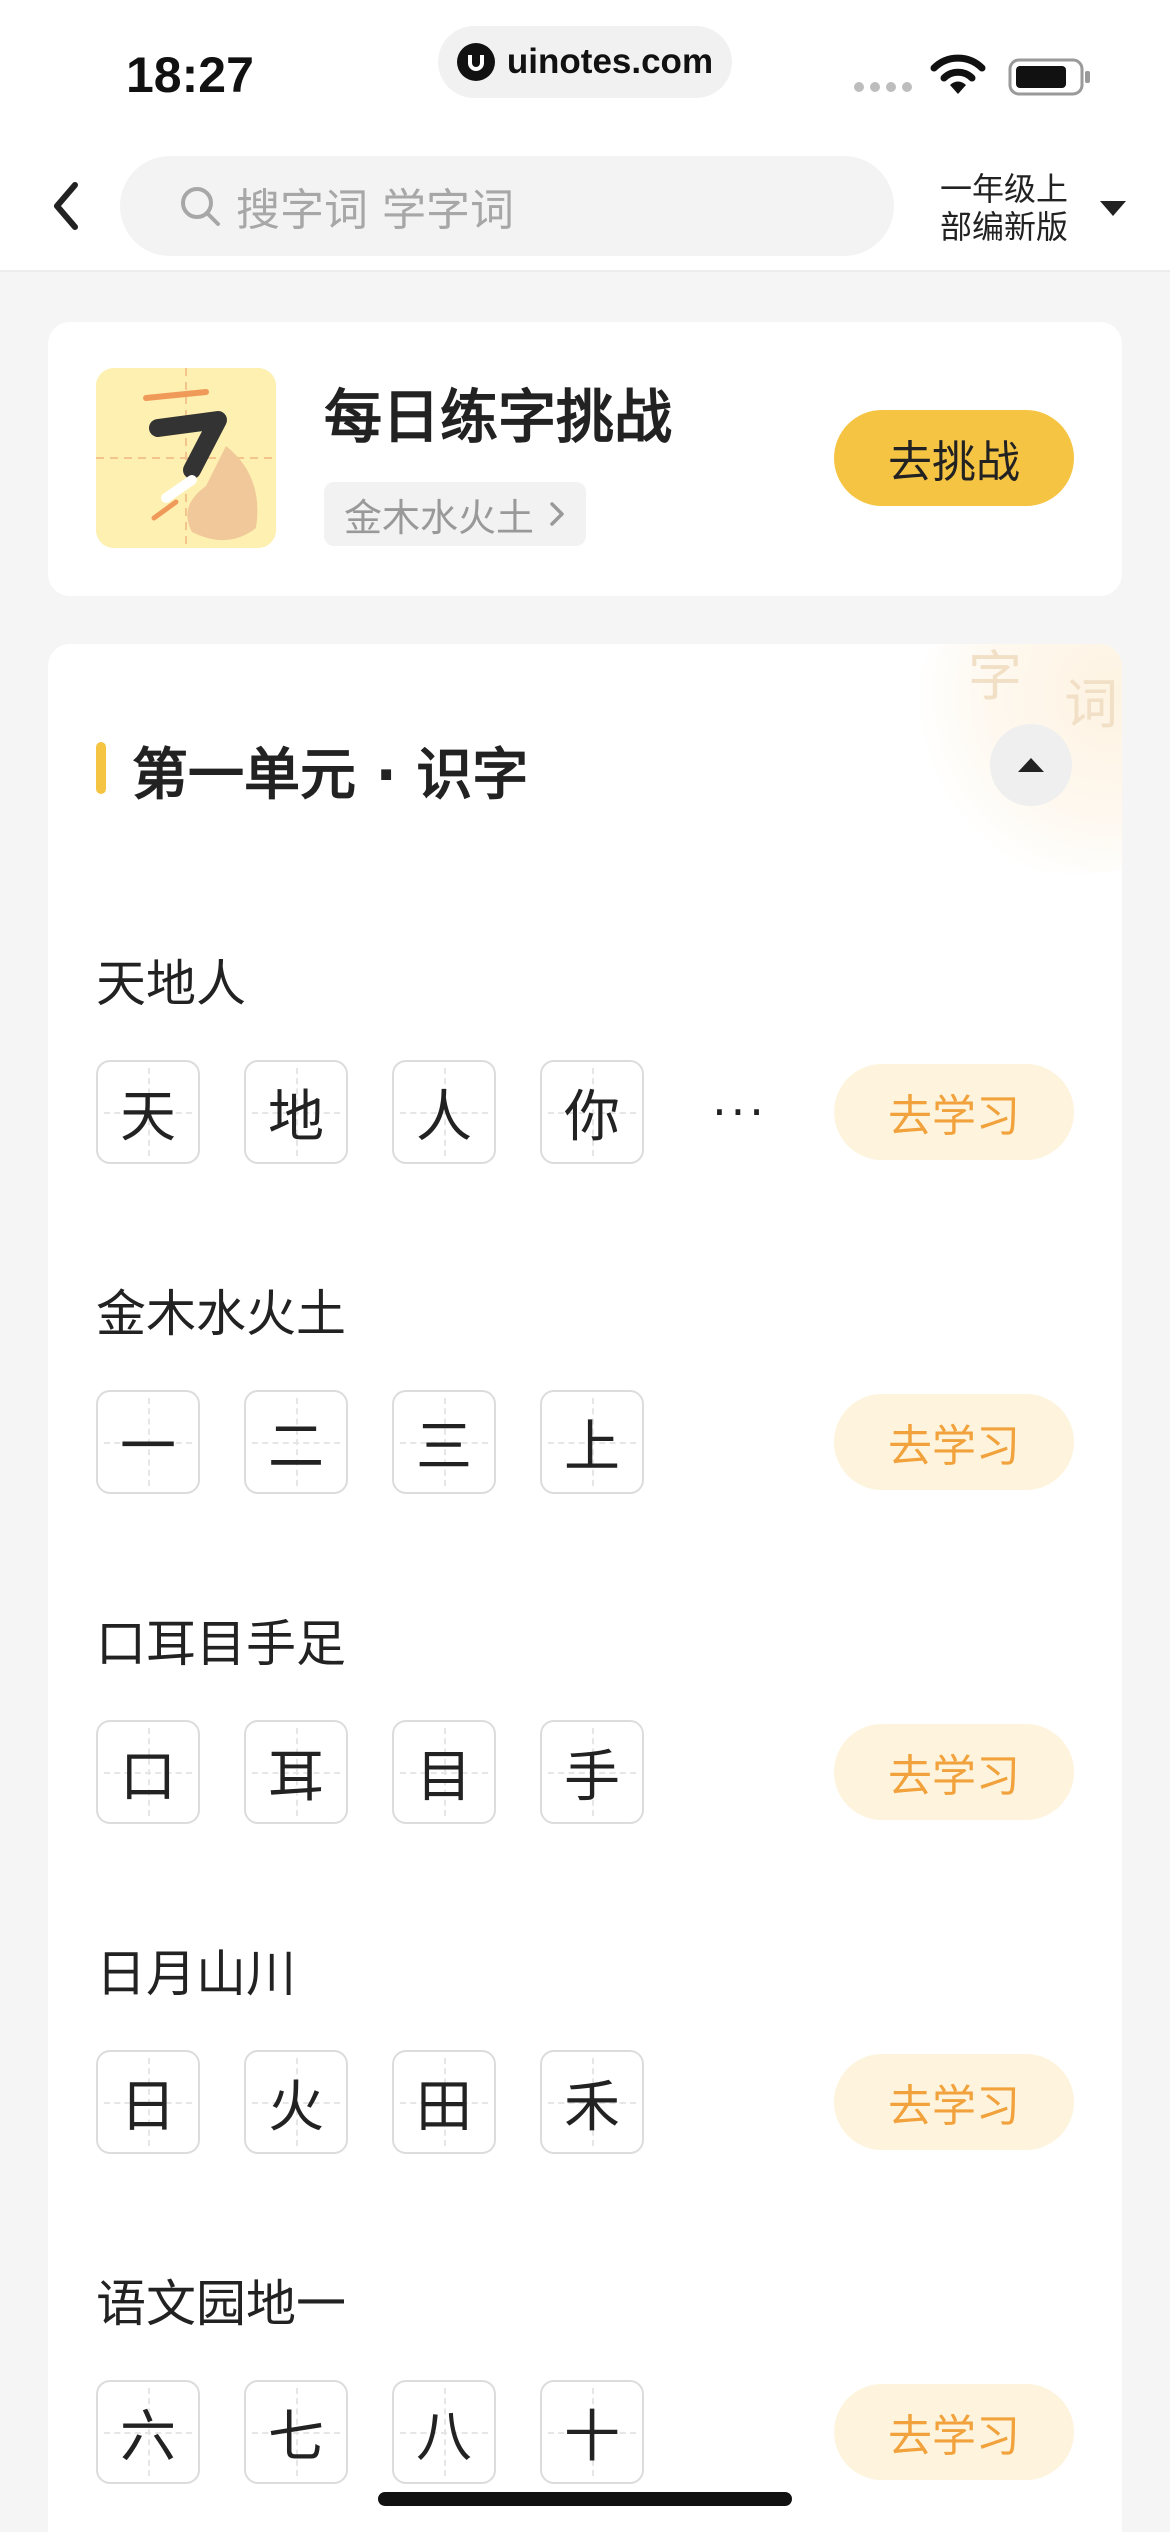 The width and height of the screenshot is (1170, 2532). I want to click on lesson-item: 口耳目手足 口 耳 目 手 去学习, so click(585, 1754).